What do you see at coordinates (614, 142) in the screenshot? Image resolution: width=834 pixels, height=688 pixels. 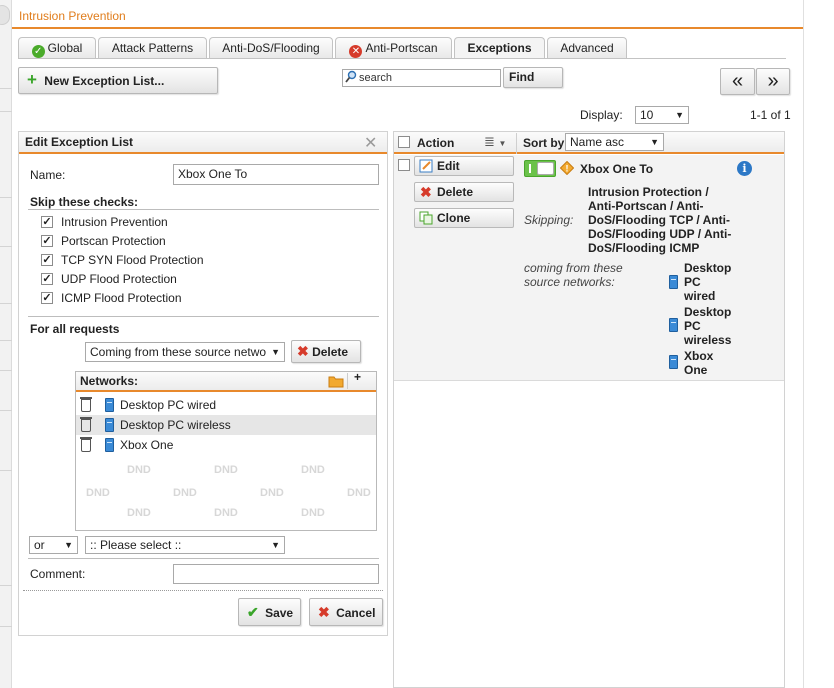 I see `sort-select: Name asc ▼` at bounding box center [614, 142].